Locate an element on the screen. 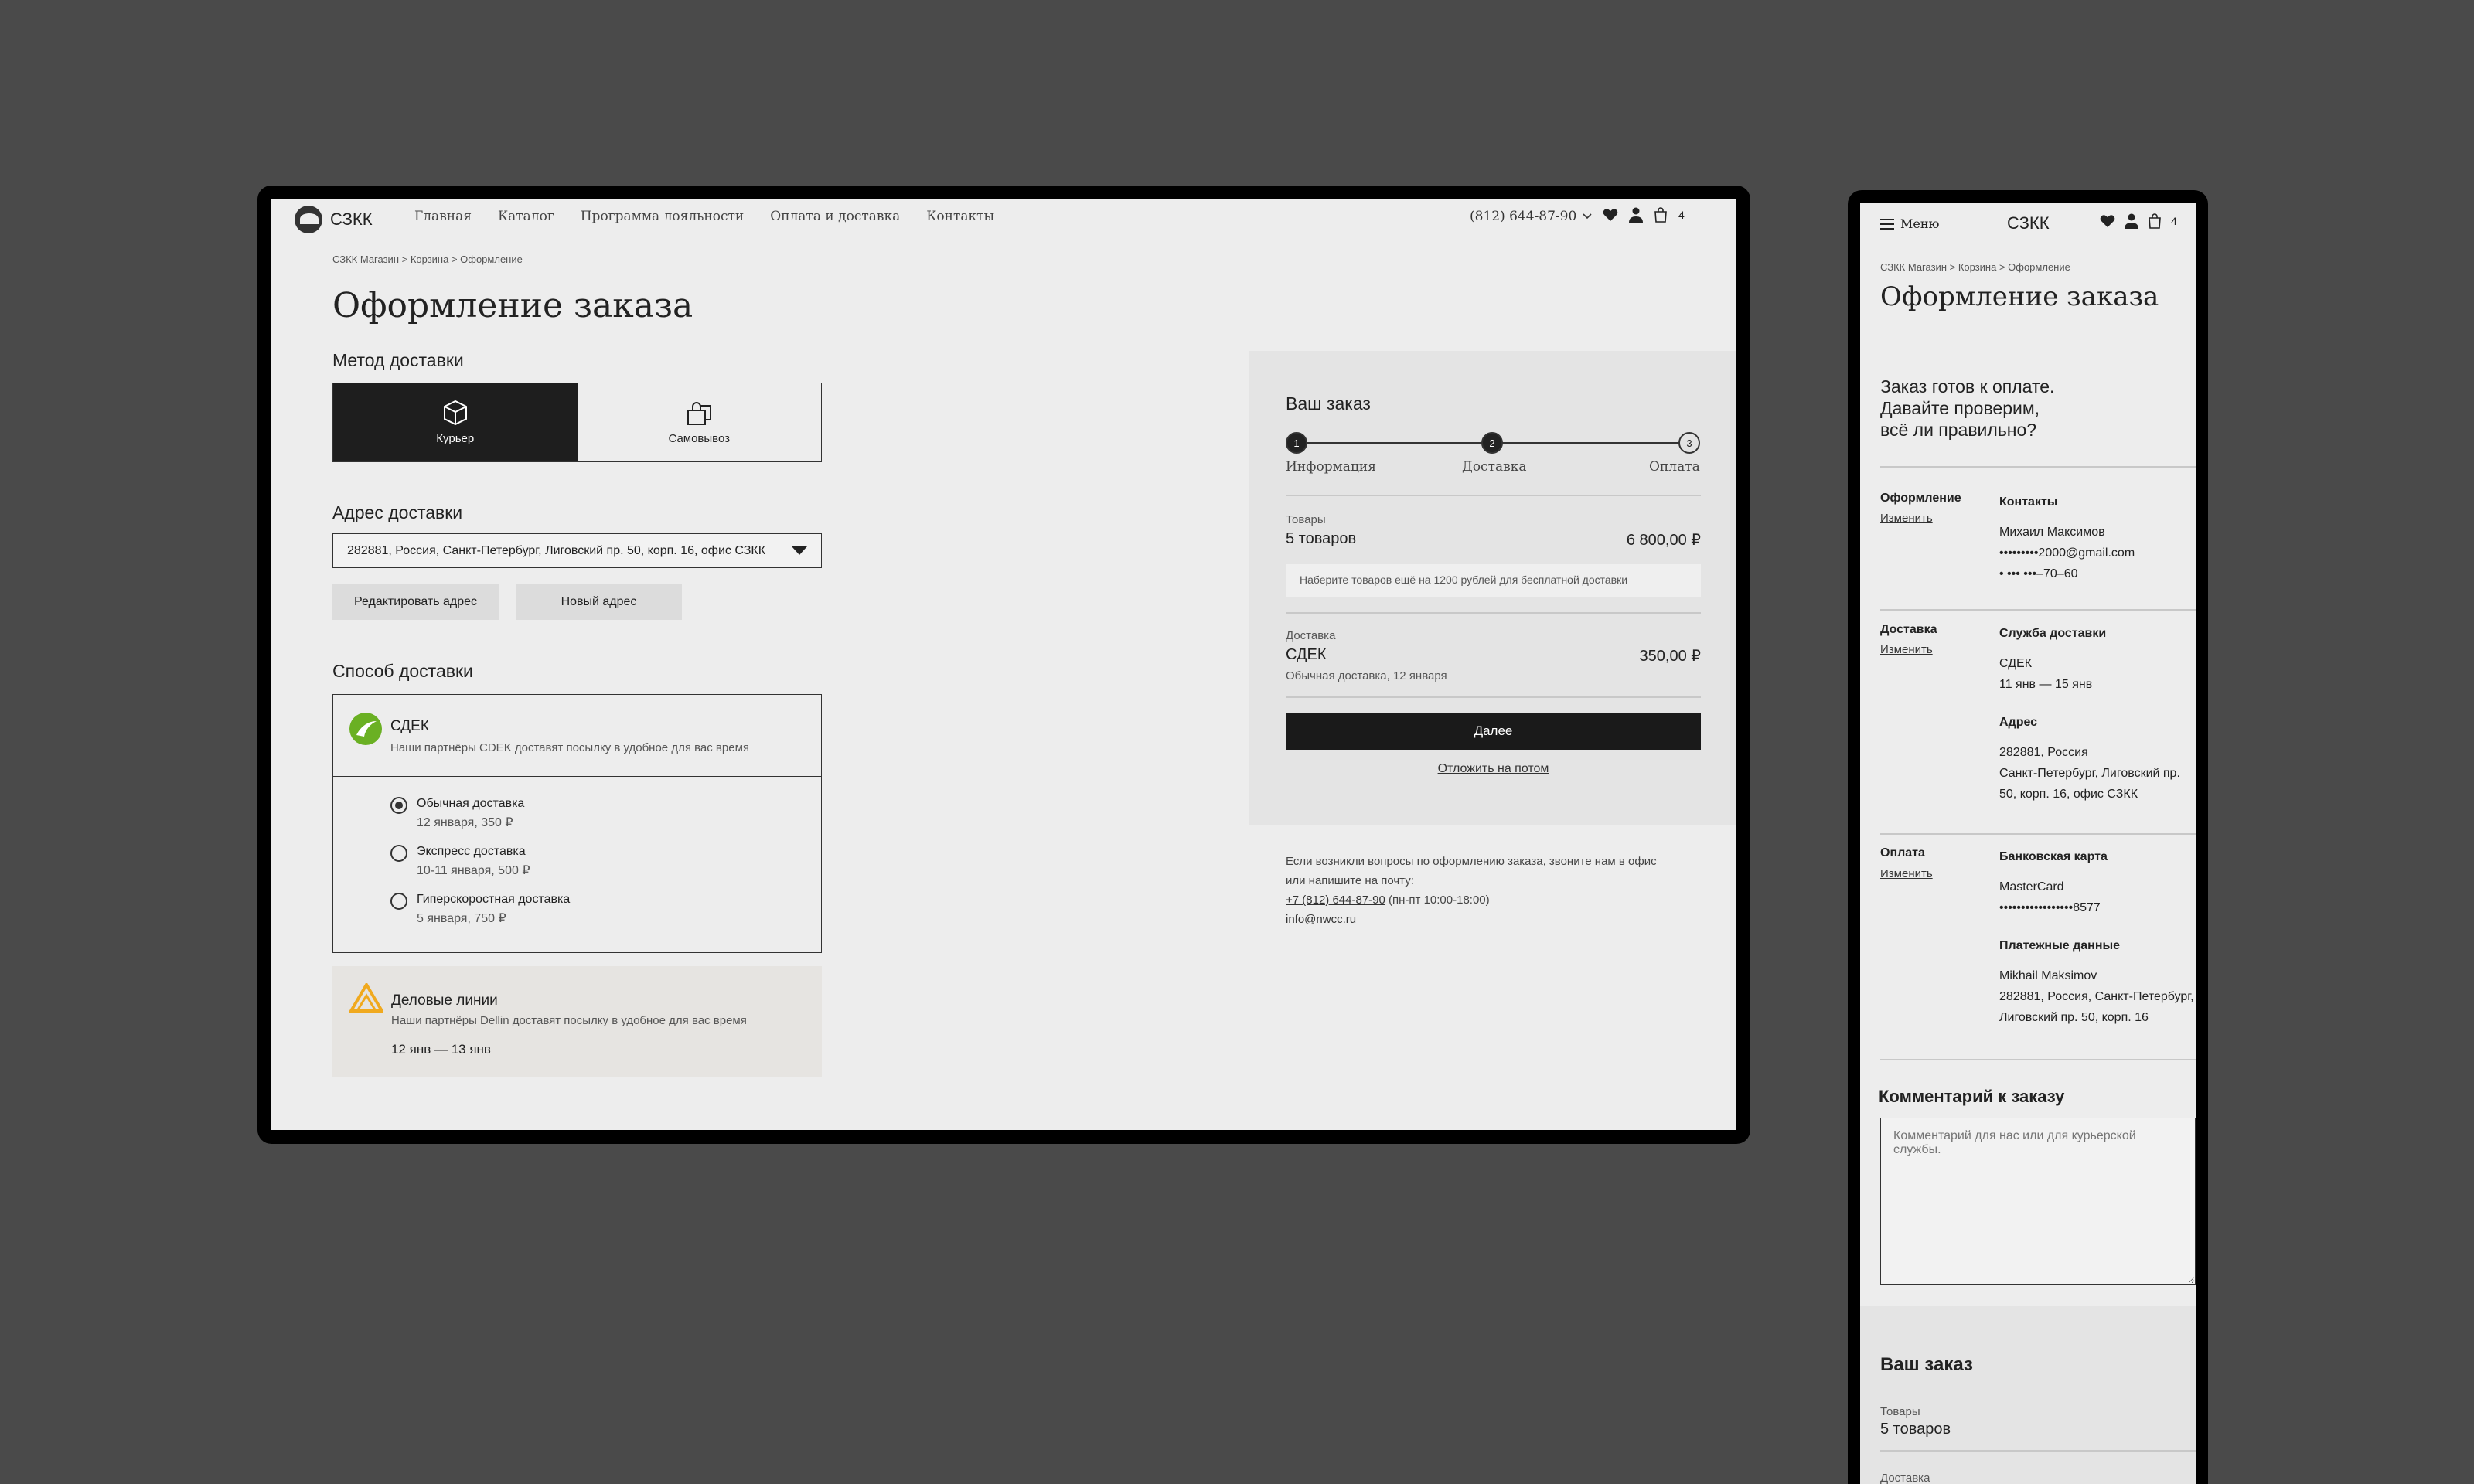  section-order-label: Оформление is located at coordinates (1920, 498).